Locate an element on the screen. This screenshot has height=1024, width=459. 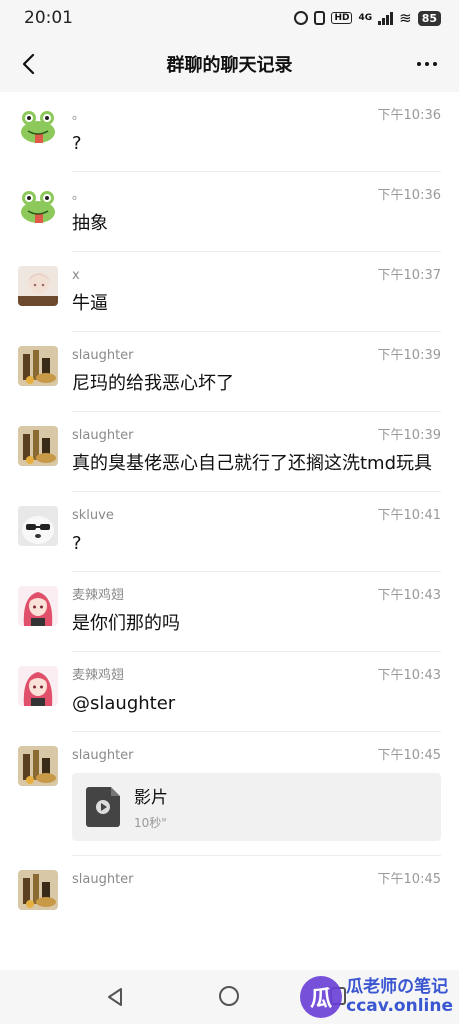
message-time: 下午10:37 is located at coordinates (409, 275).